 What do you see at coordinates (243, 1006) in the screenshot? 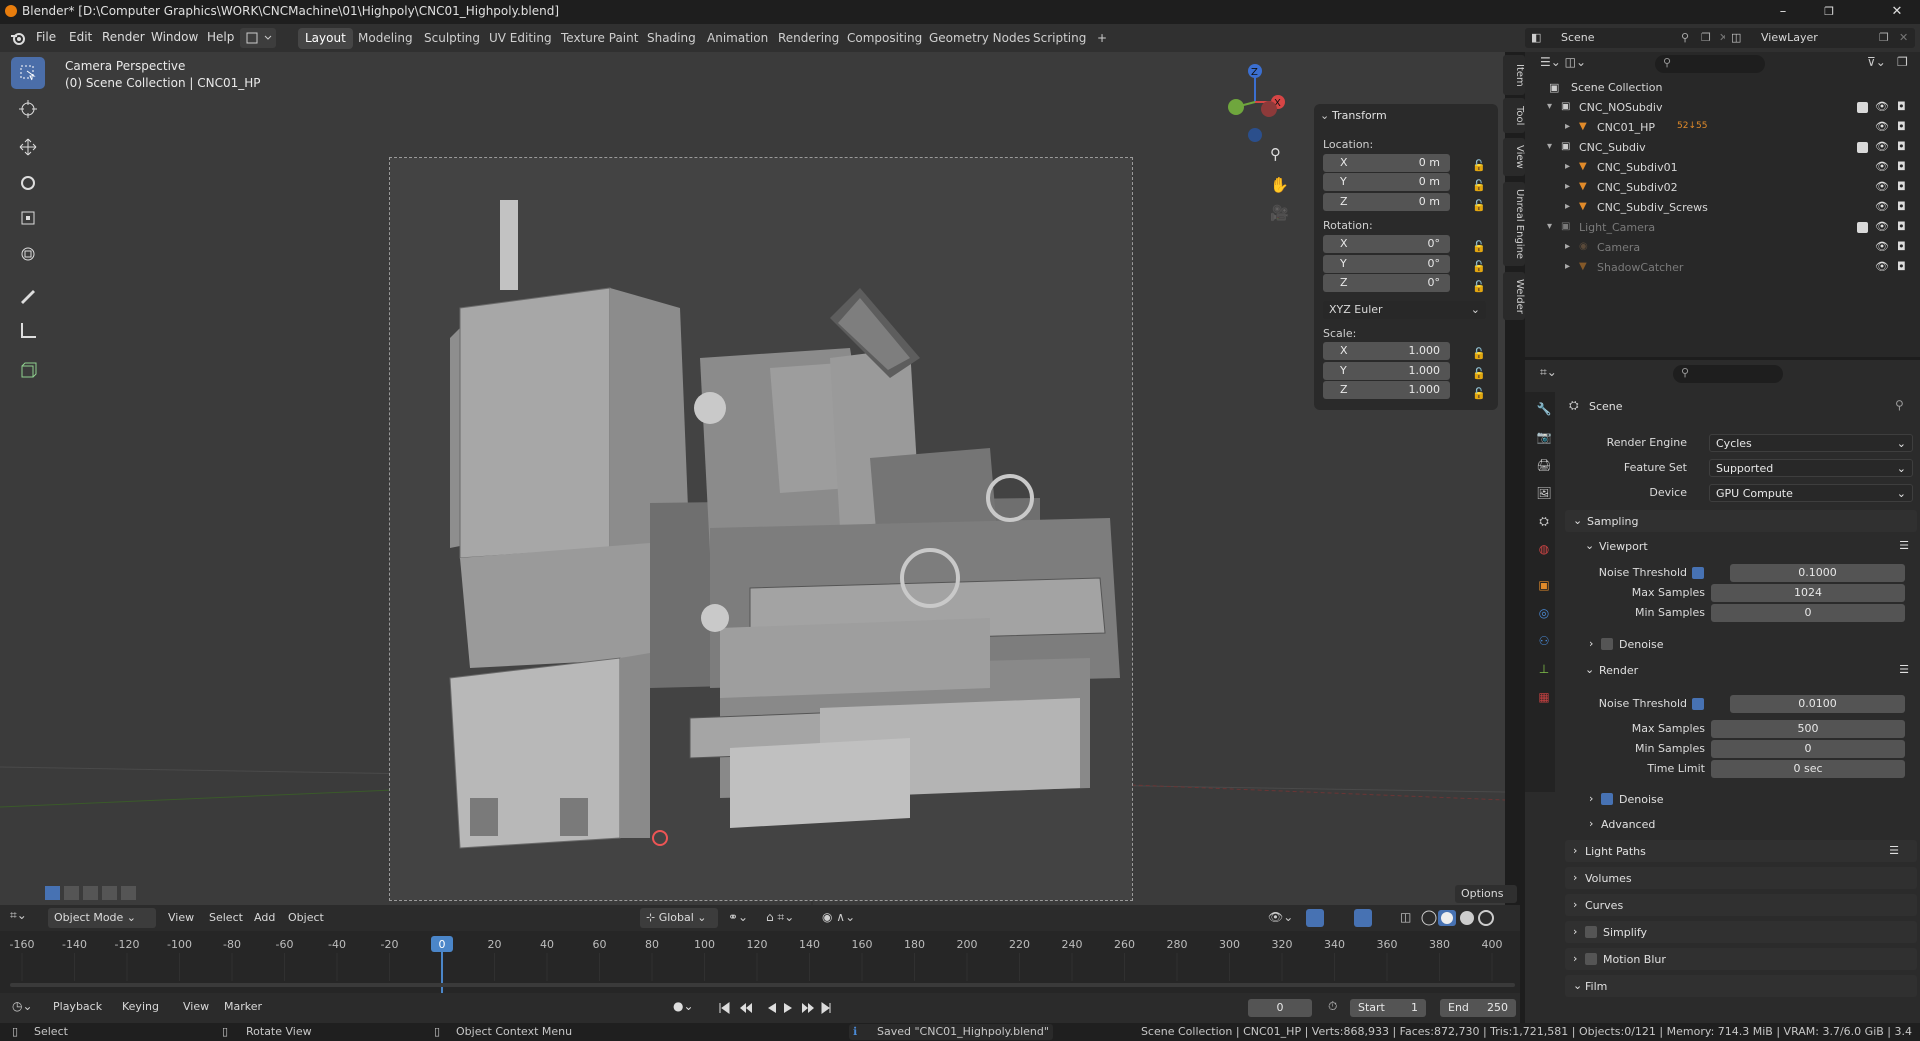
I see `menu-marker: Marker` at bounding box center [243, 1006].